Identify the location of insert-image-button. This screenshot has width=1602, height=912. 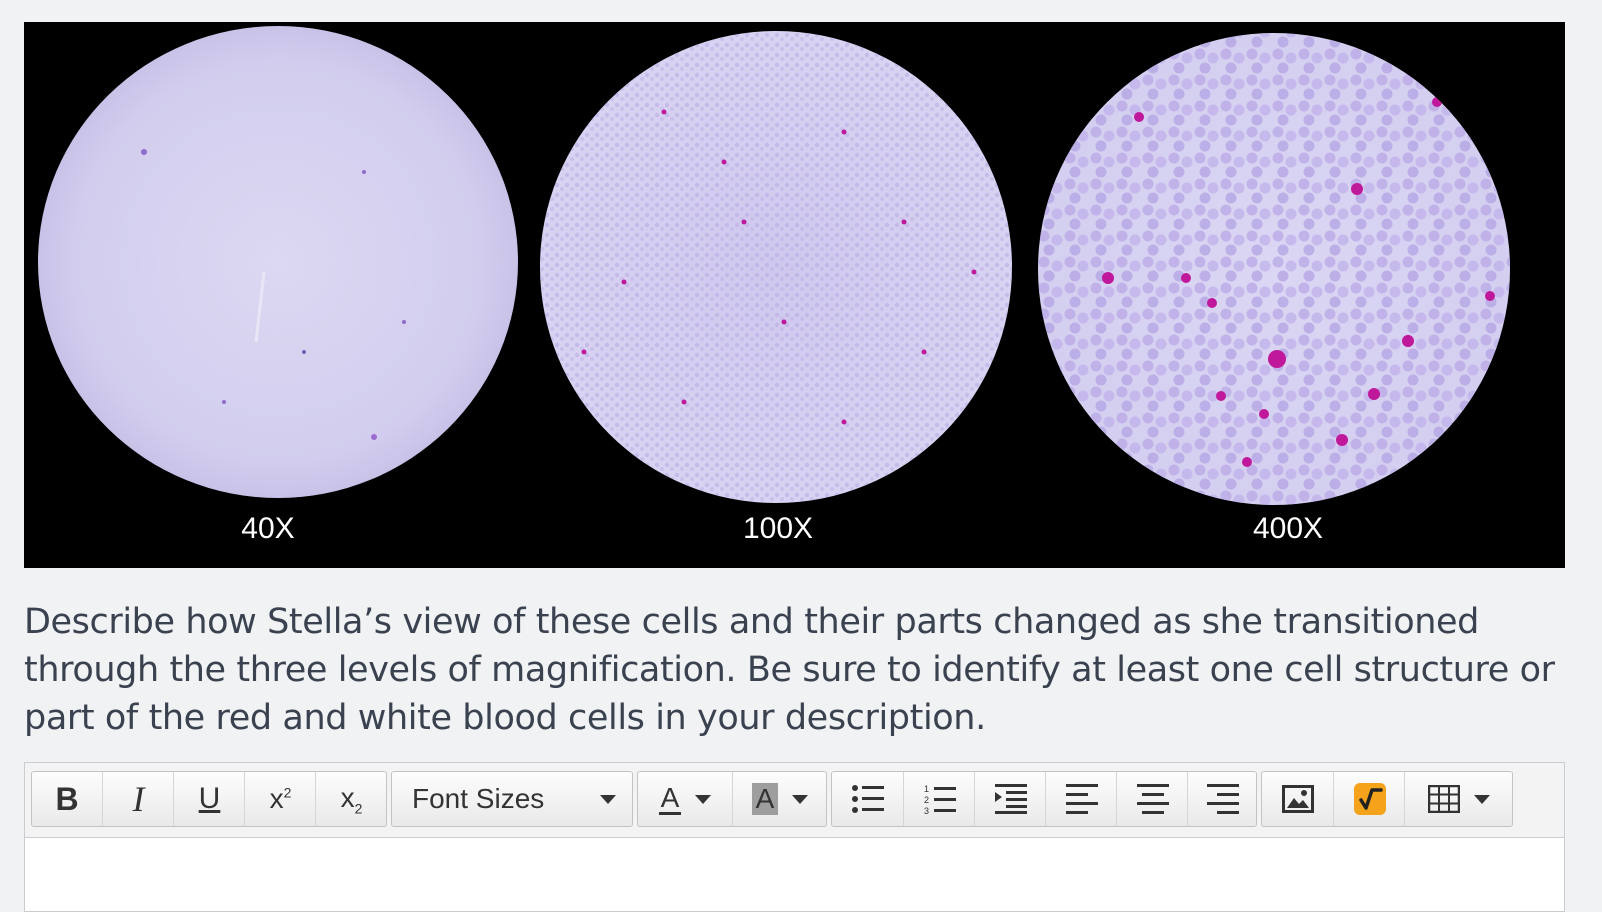
(1297, 799).